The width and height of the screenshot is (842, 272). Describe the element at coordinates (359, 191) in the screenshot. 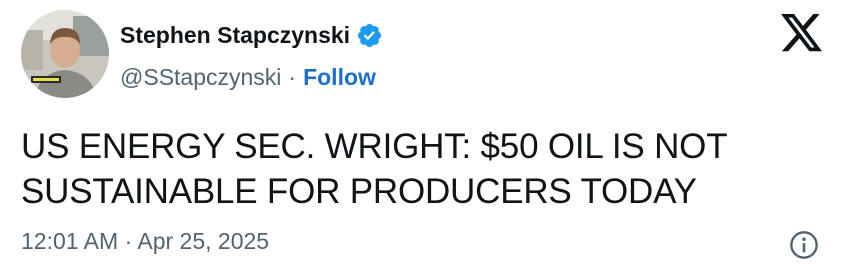

I see `tweet-text-line-2: SUSTAINABLE FOR PRODUCERS TODAY` at that location.